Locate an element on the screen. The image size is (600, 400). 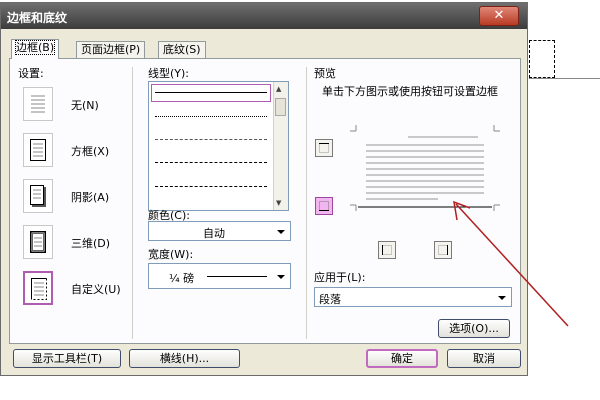
setting-label: 三维(D) is located at coordinates (91, 243).